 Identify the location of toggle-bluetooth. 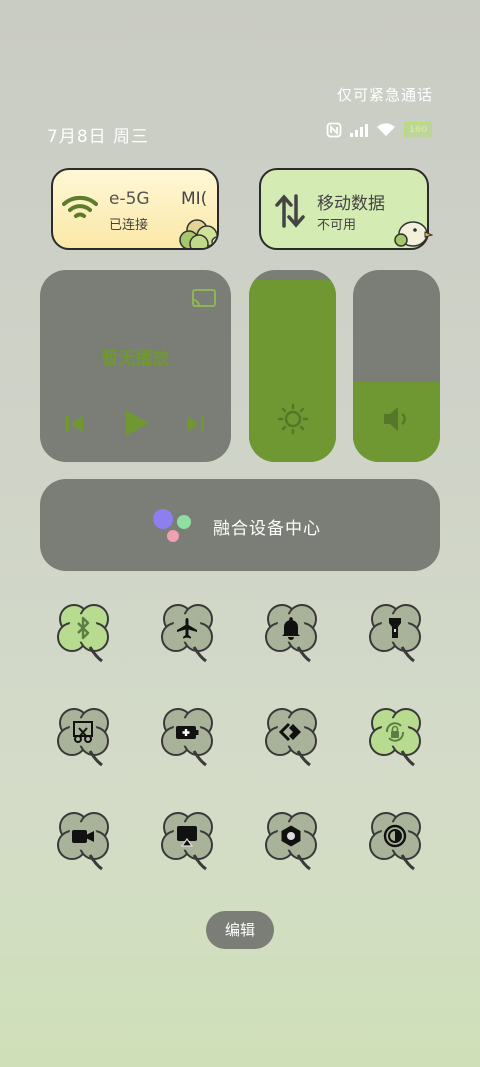
(84, 632).